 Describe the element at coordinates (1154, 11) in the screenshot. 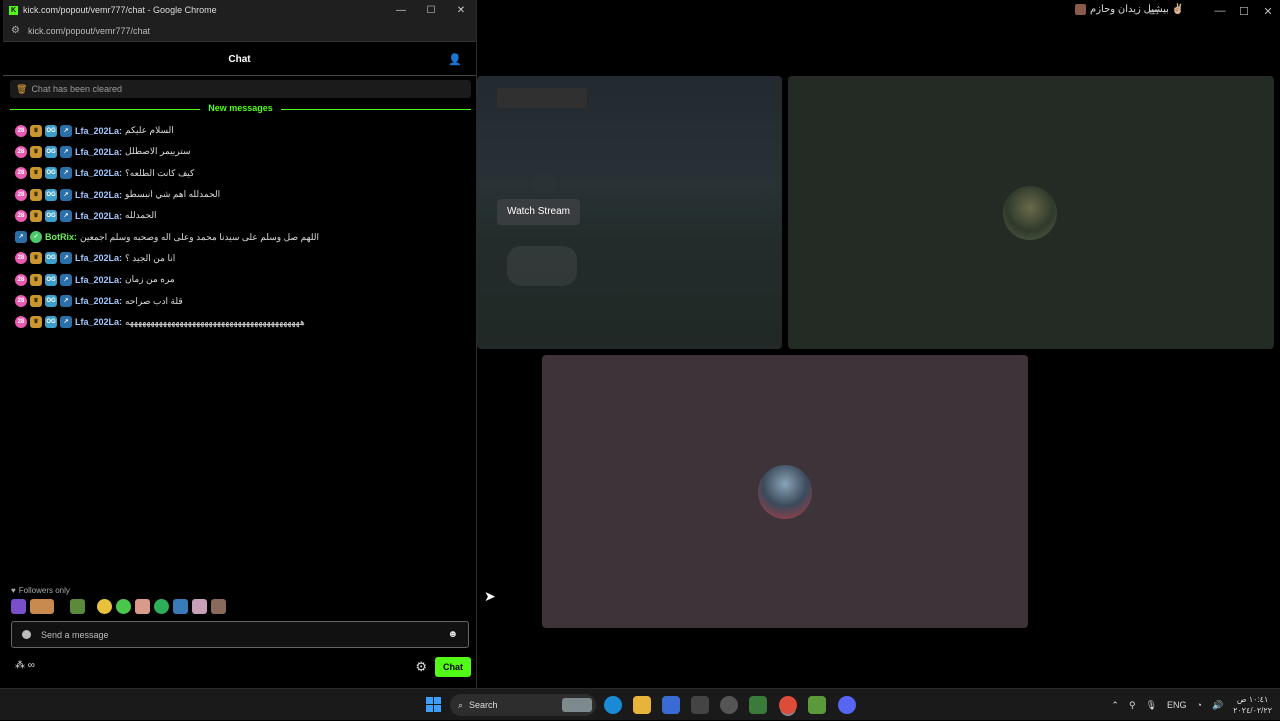

I see `inbox-icon: ▭` at that location.